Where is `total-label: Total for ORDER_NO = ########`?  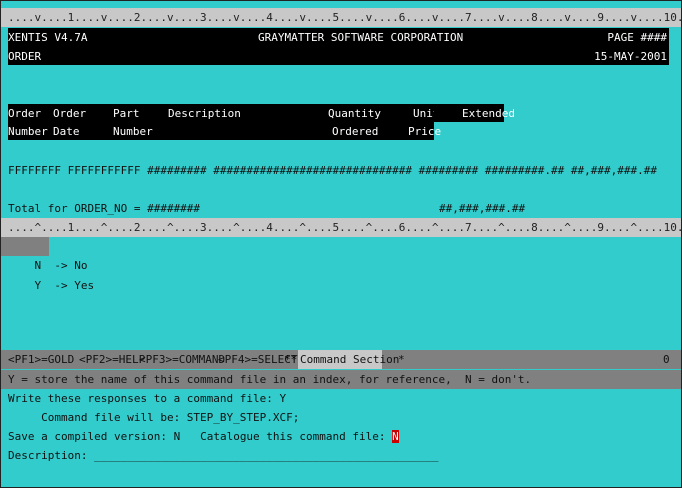 total-label: Total for ORDER_NO = ######## is located at coordinates (104, 208).